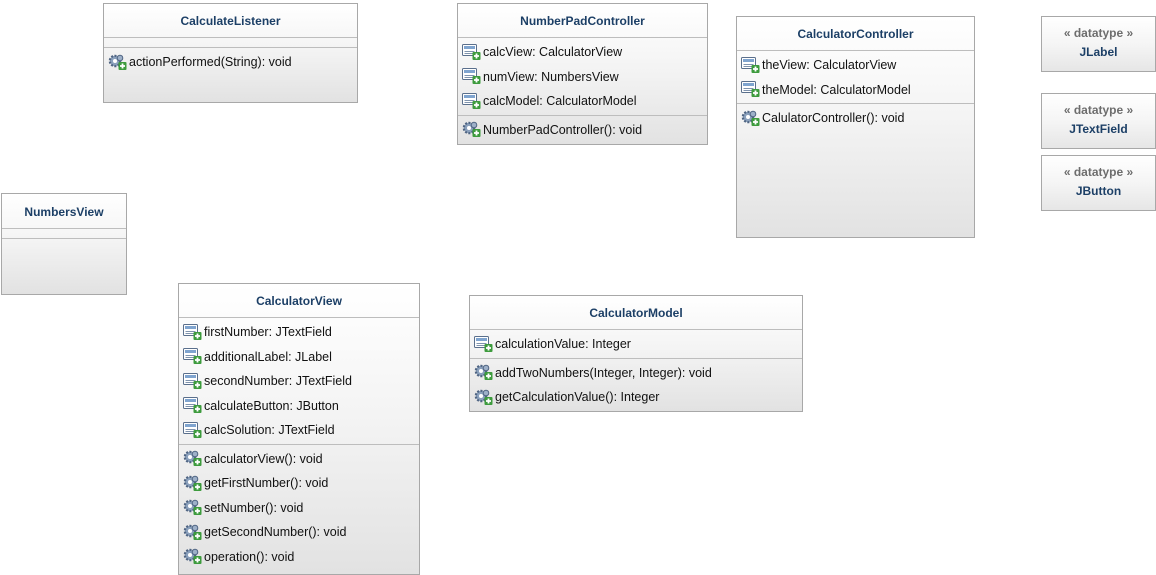 This screenshot has height=575, width=1156. I want to click on class-calculator-controller: CalculatorController theView, so click(855, 127).